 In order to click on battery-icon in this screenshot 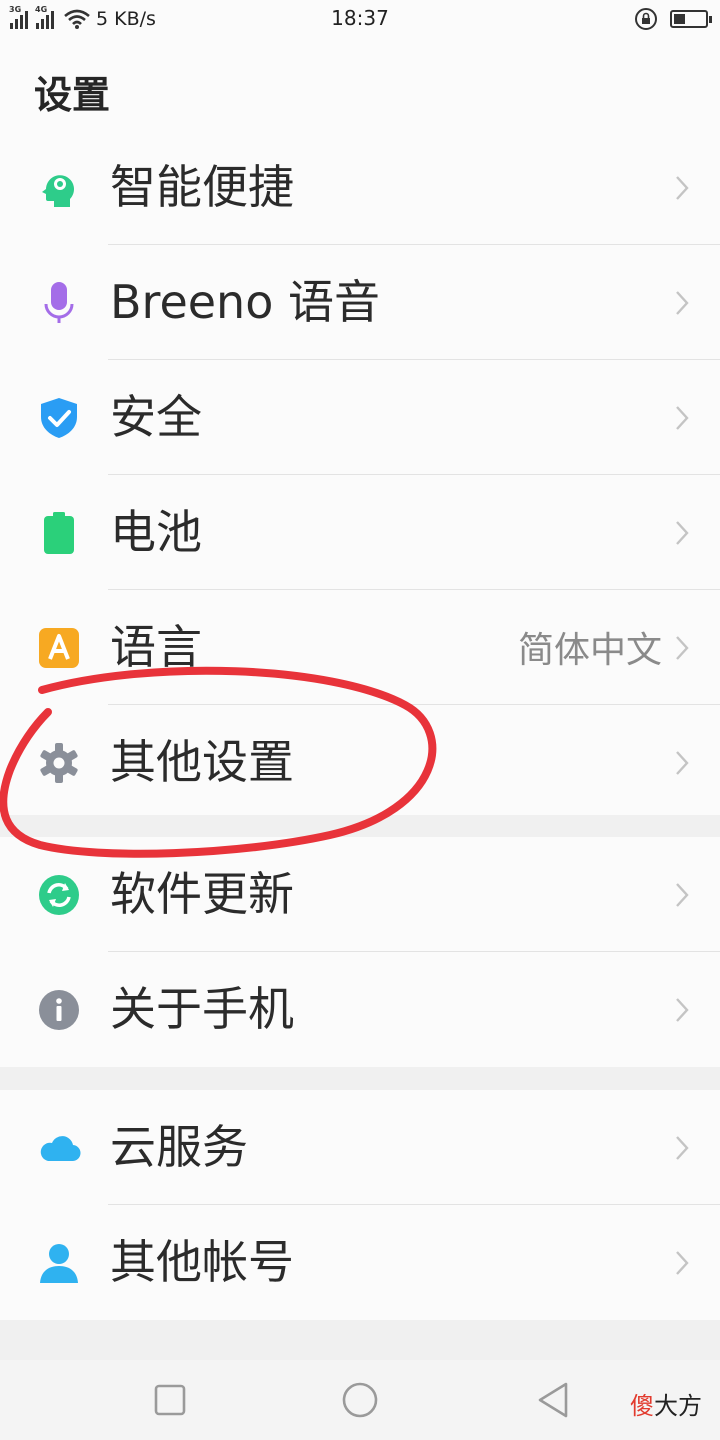, I will do `click(59, 533)`.